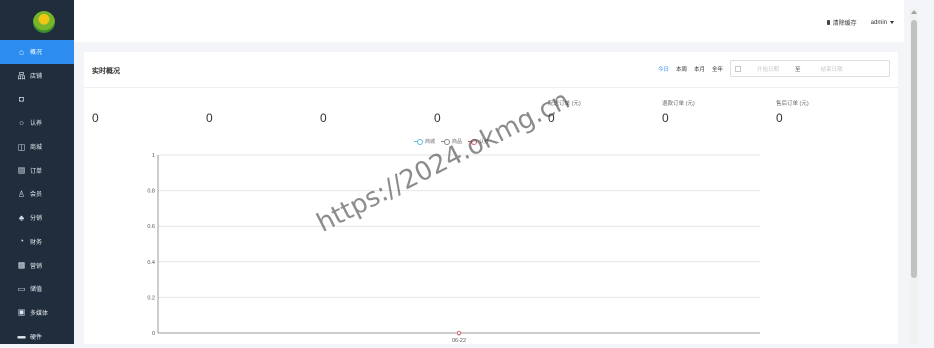  What do you see at coordinates (21, 99) in the screenshot?
I see `box-icon: ◘` at bounding box center [21, 99].